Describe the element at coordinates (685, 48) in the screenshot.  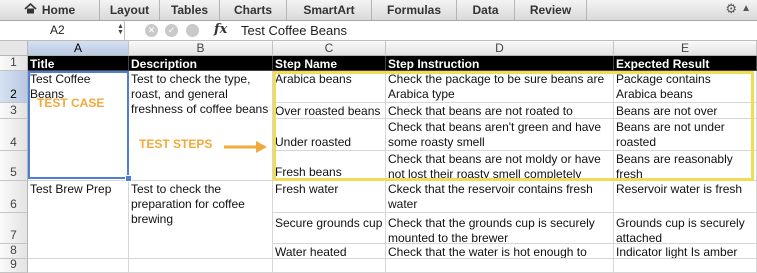
I see `column-header-e: E` at that location.